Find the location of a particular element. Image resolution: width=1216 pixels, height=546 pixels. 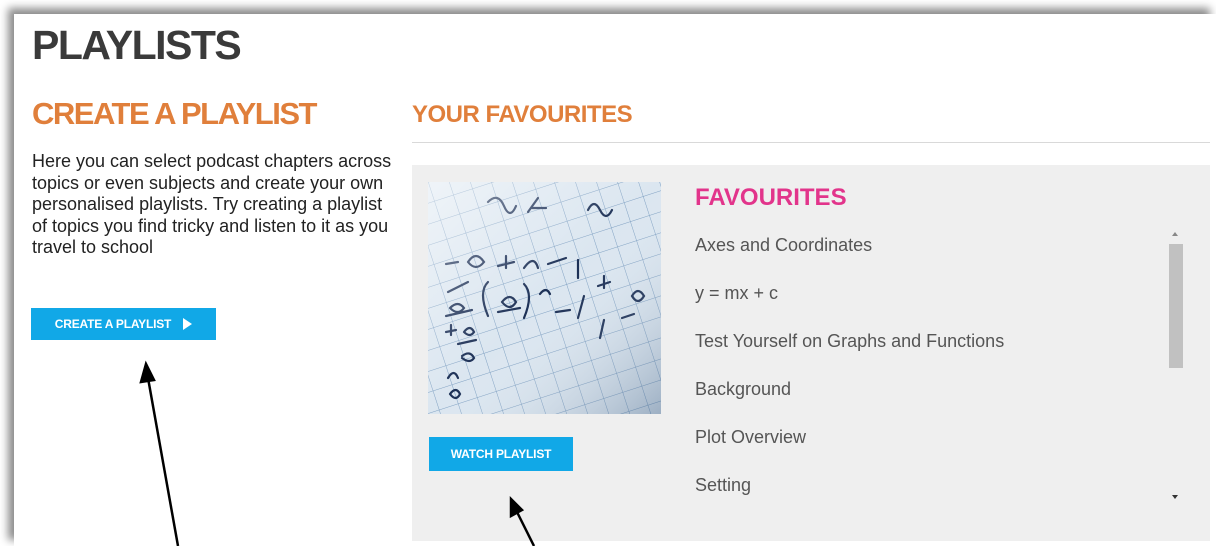

playlist-thumbnail is located at coordinates (544, 298).